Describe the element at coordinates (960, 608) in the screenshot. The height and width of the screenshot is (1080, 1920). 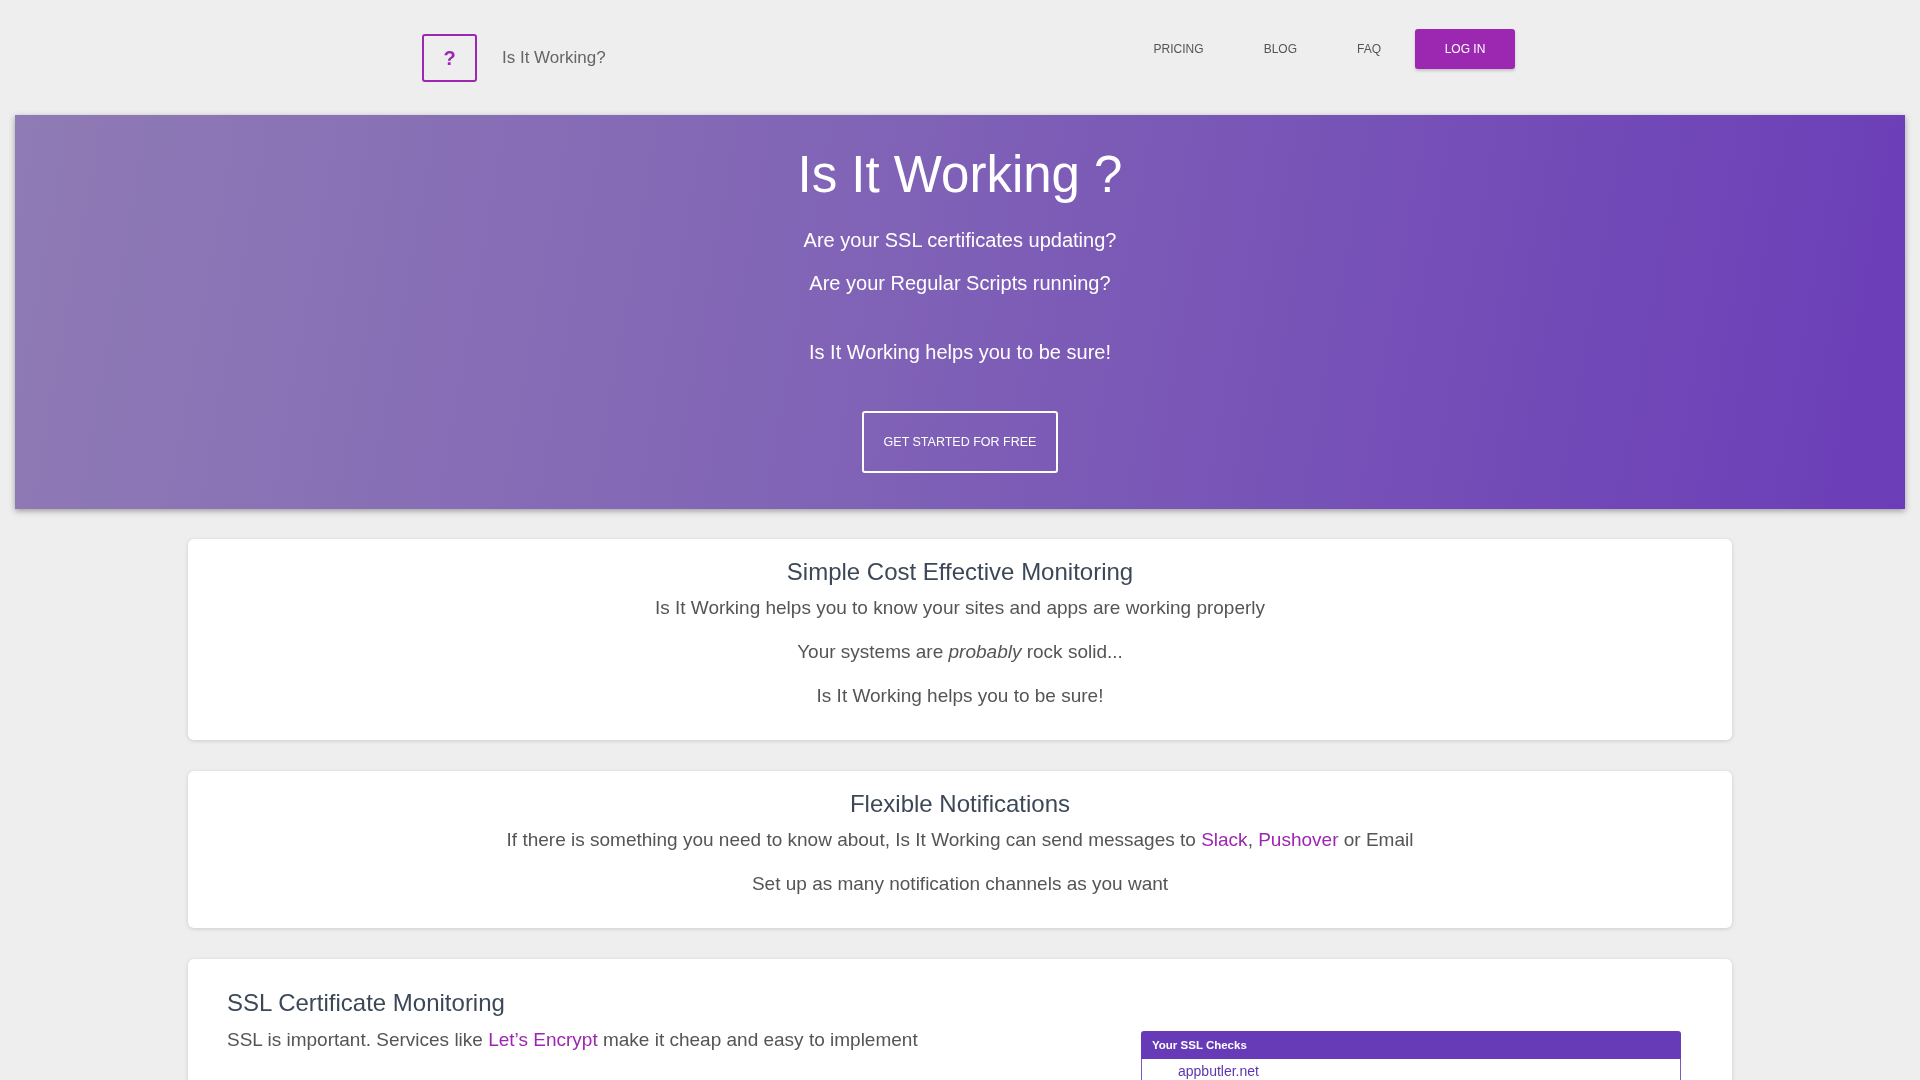
I see `paragraph: Is It Working helps you to know your sites and apps are working properly` at that location.